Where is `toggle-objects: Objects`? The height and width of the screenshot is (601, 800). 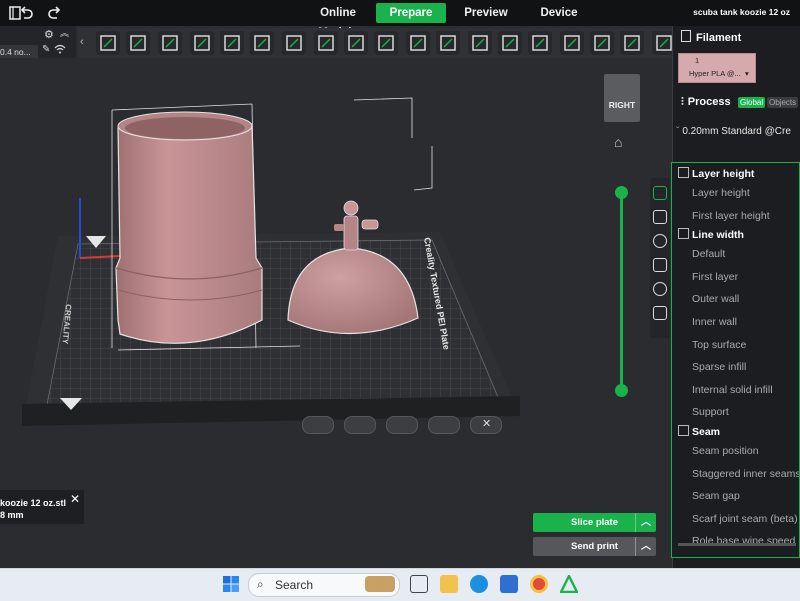
toggle-objects: Objects is located at coordinates (783, 102).